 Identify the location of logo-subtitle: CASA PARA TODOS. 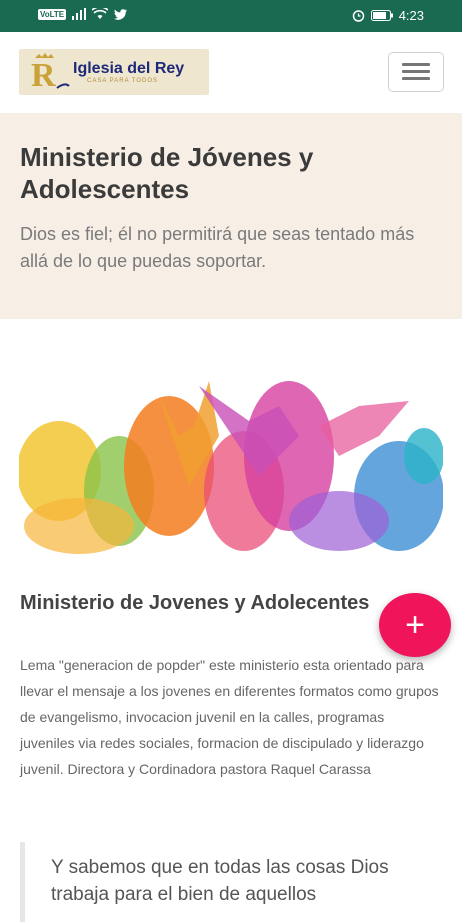
(123, 81).